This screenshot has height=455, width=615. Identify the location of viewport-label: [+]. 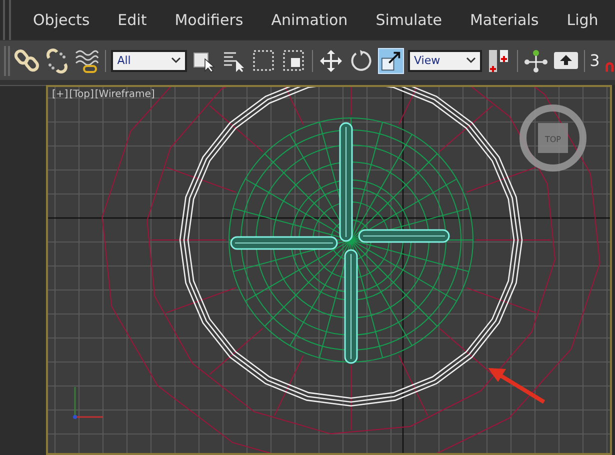
(60, 94).